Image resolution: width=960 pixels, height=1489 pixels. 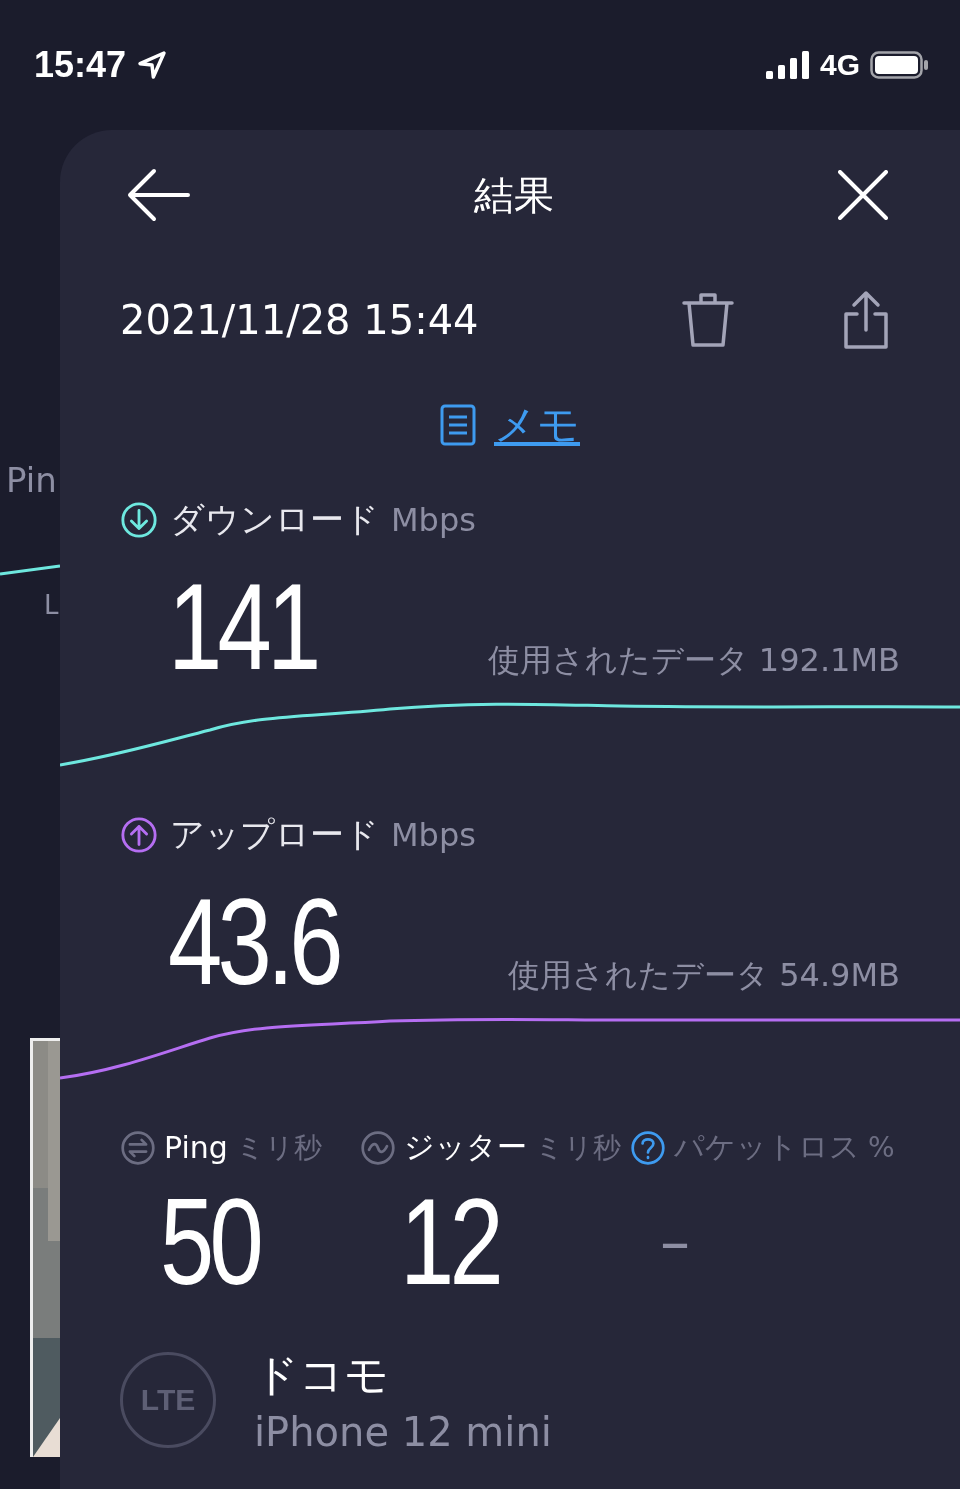 What do you see at coordinates (675, 1242) in the screenshot?
I see `stat-value: –` at bounding box center [675, 1242].